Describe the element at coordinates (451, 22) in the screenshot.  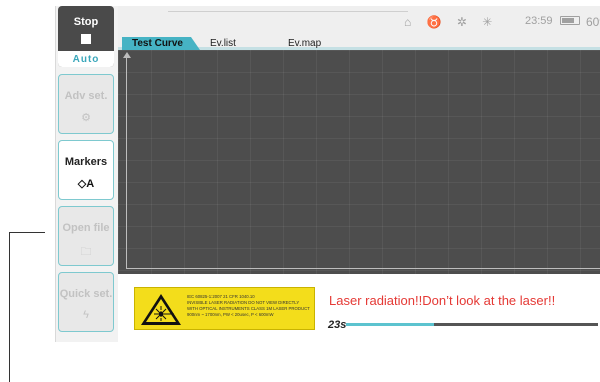
I see `status-icons: ⌂ ♉ ✲ ✳` at that location.